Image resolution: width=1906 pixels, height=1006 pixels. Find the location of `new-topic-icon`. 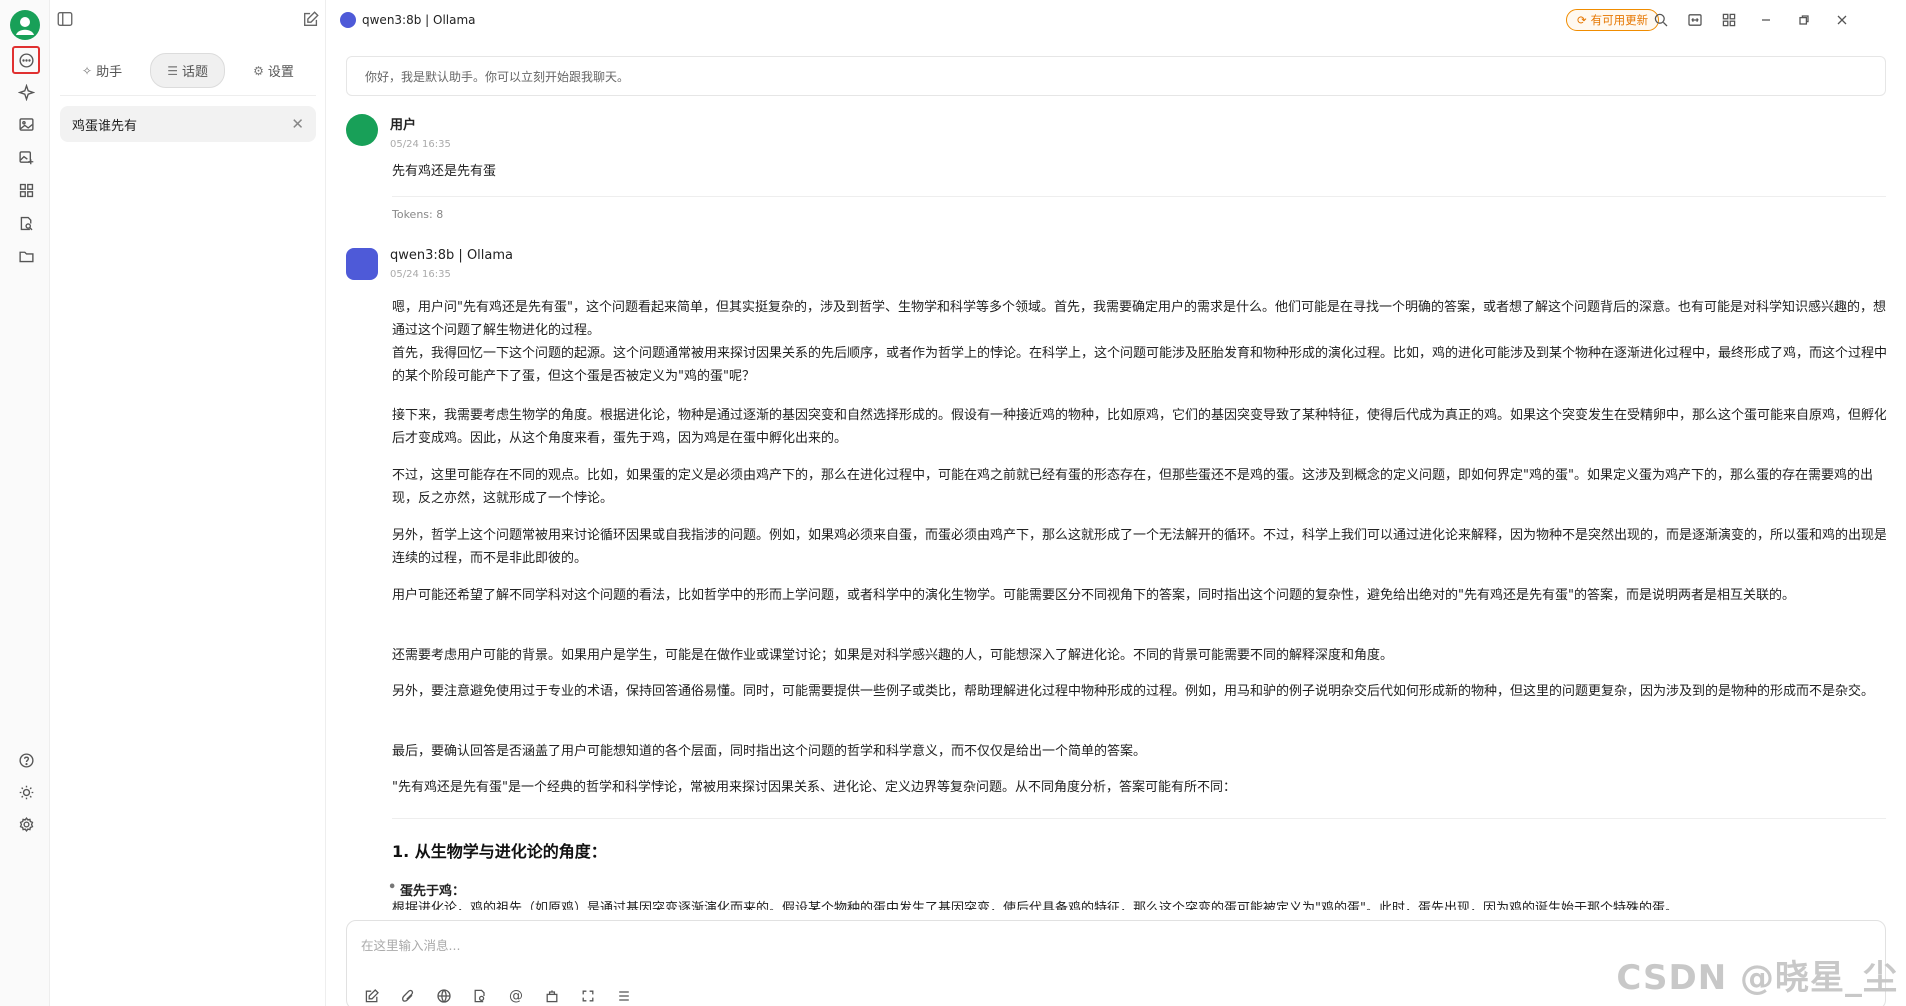

new-topic-icon is located at coordinates (372, 996).